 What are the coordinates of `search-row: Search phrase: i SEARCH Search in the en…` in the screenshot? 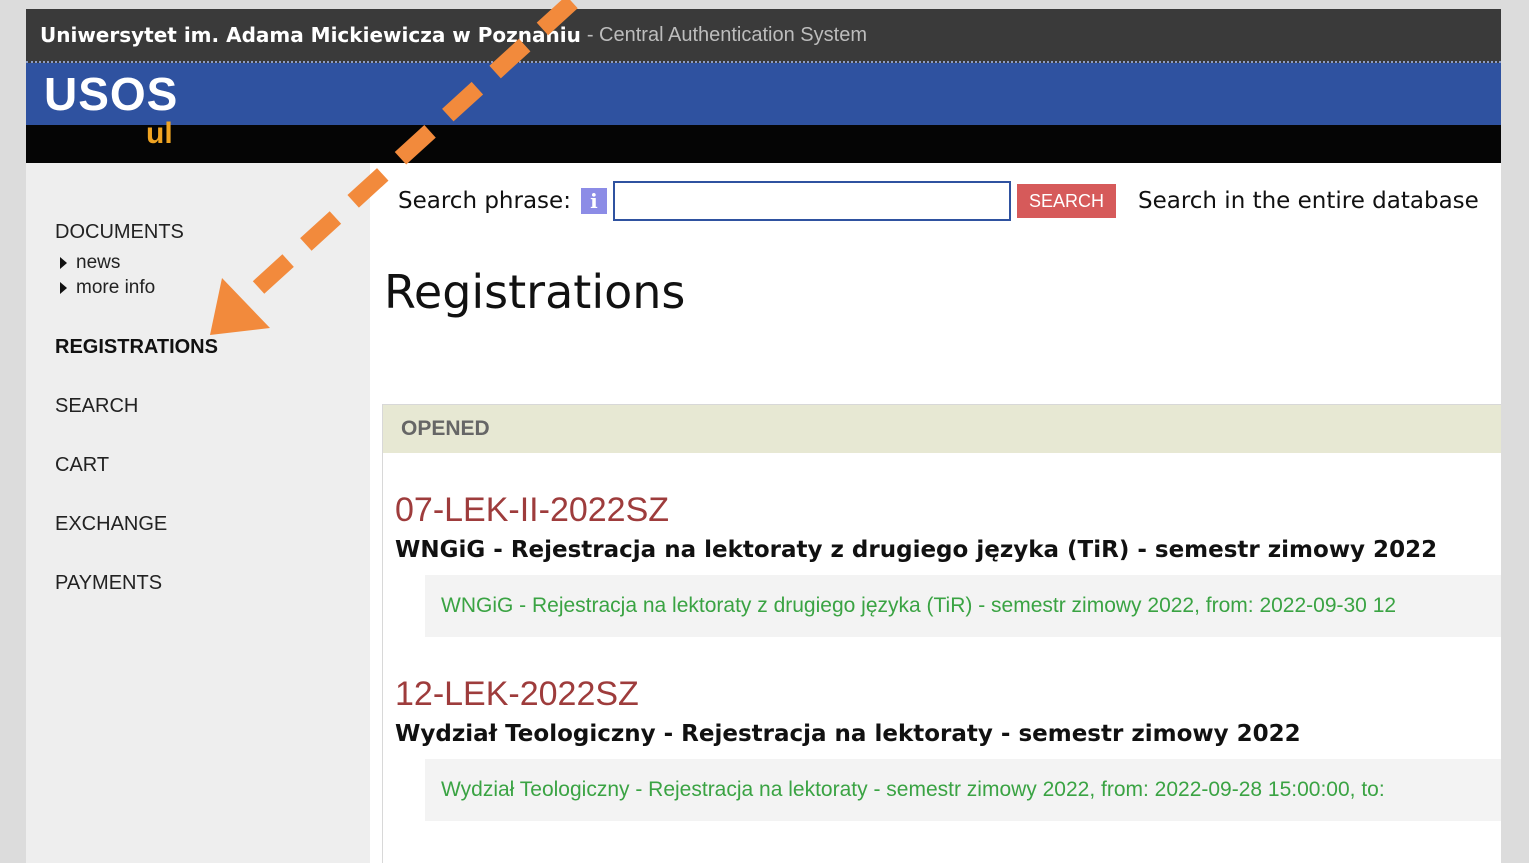 It's located at (942, 201).